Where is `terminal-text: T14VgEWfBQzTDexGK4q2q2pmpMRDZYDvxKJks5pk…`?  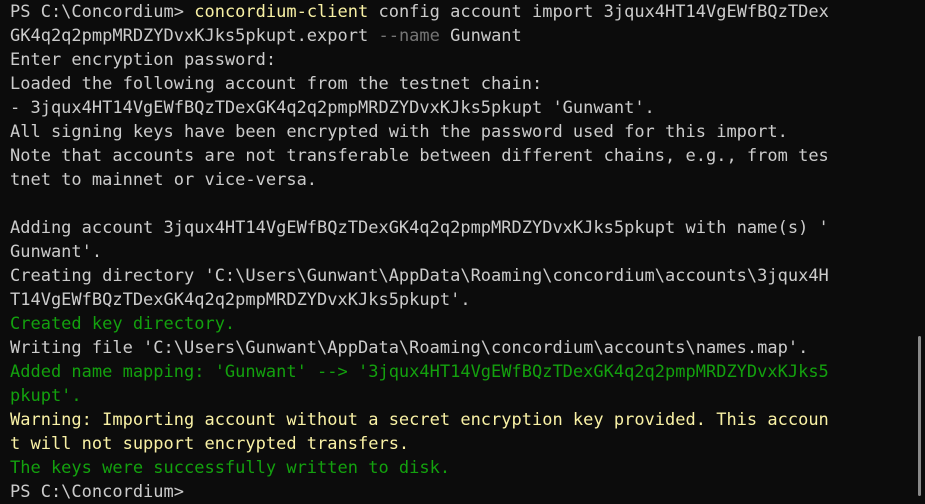
terminal-text: T14VgEWfBQzTDexGK4q2q2pmpMRDZYDvxKJks5pk… is located at coordinates (240, 300).